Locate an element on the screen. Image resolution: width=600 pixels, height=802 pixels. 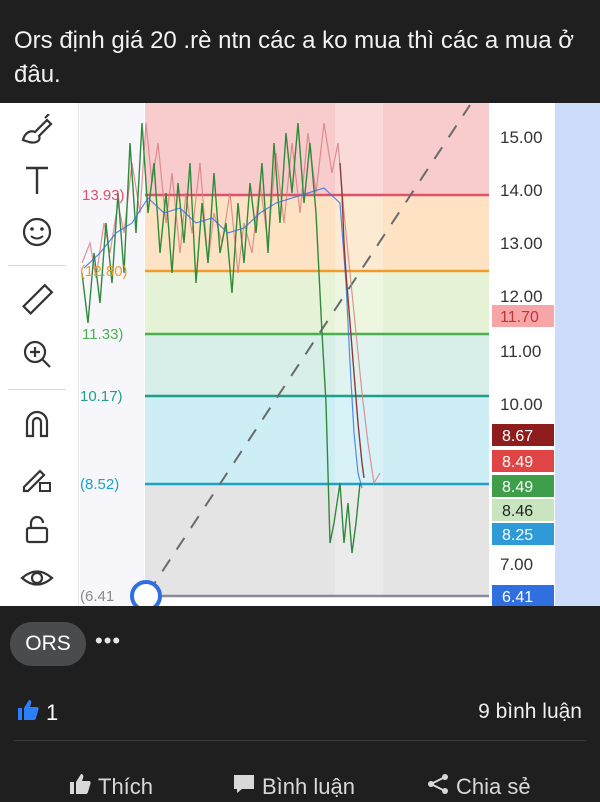
comment-button: Bình luận is located at coordinates (293, 787).